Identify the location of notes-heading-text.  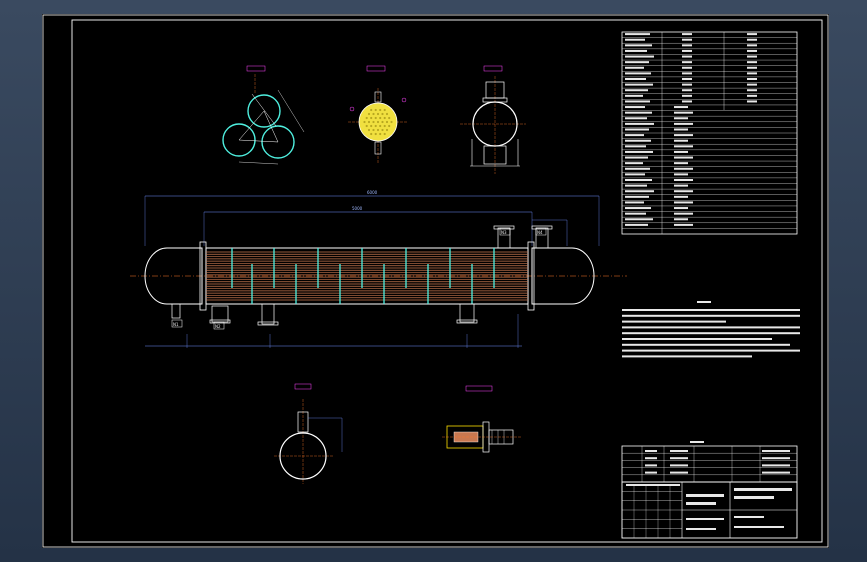
(704, 302).